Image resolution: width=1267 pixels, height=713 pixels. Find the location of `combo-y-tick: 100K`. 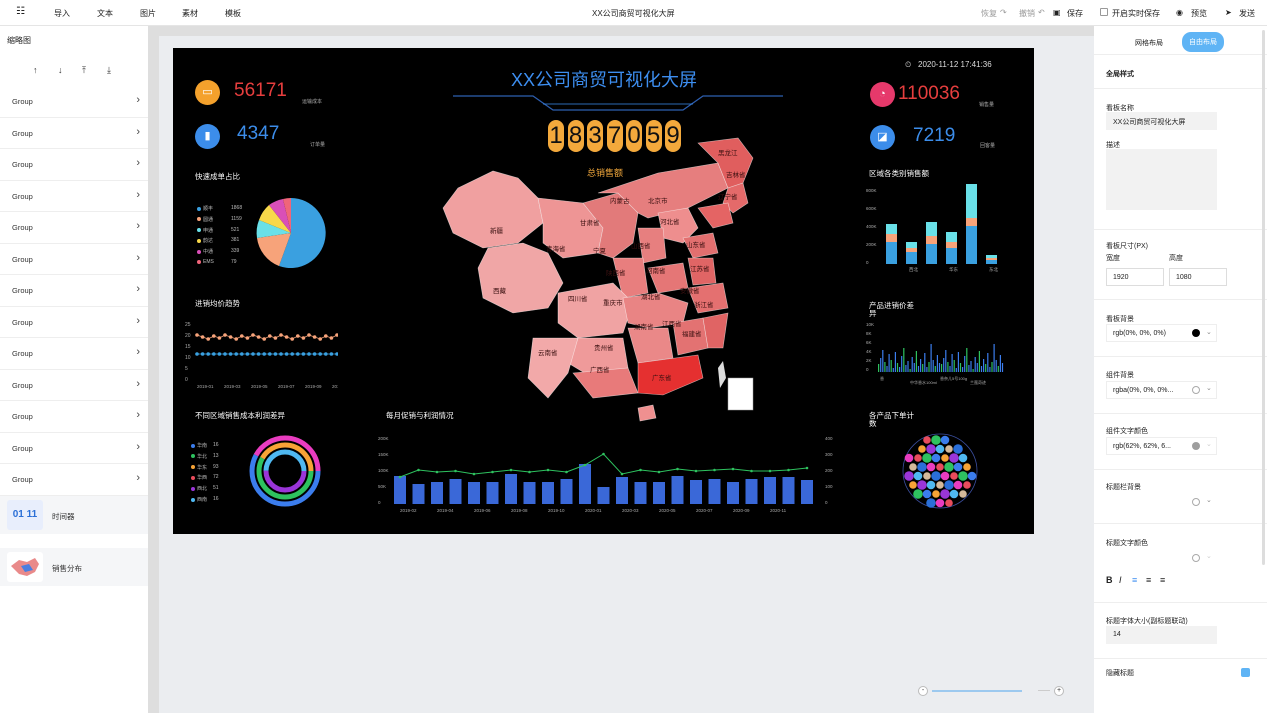

combo-y-tick: 100K is located at coordinates (383, 470).